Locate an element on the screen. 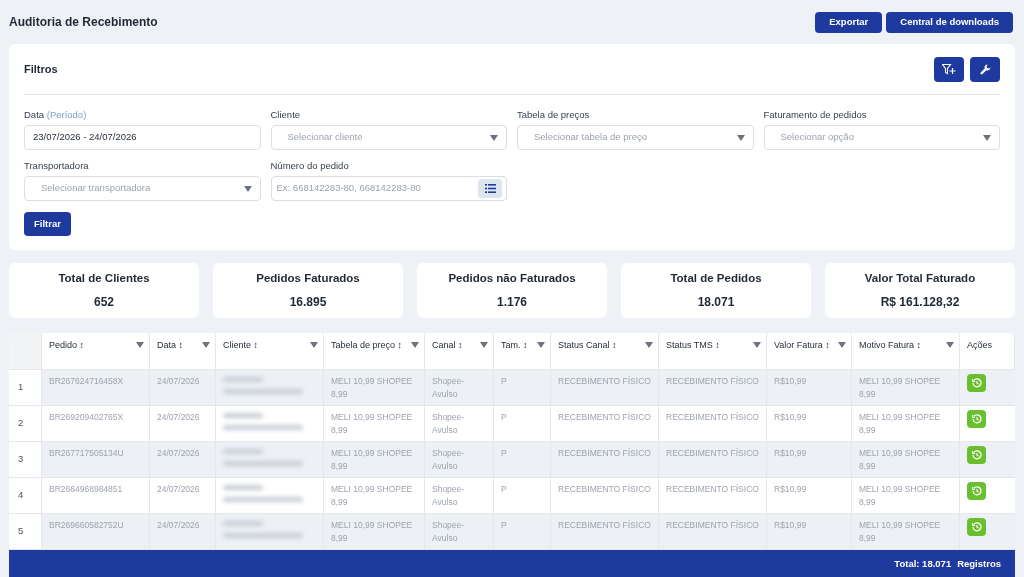 This screenshot has height=577, width=1024. column-header: Status TMS ↕ is located at coordinates (693, 345).